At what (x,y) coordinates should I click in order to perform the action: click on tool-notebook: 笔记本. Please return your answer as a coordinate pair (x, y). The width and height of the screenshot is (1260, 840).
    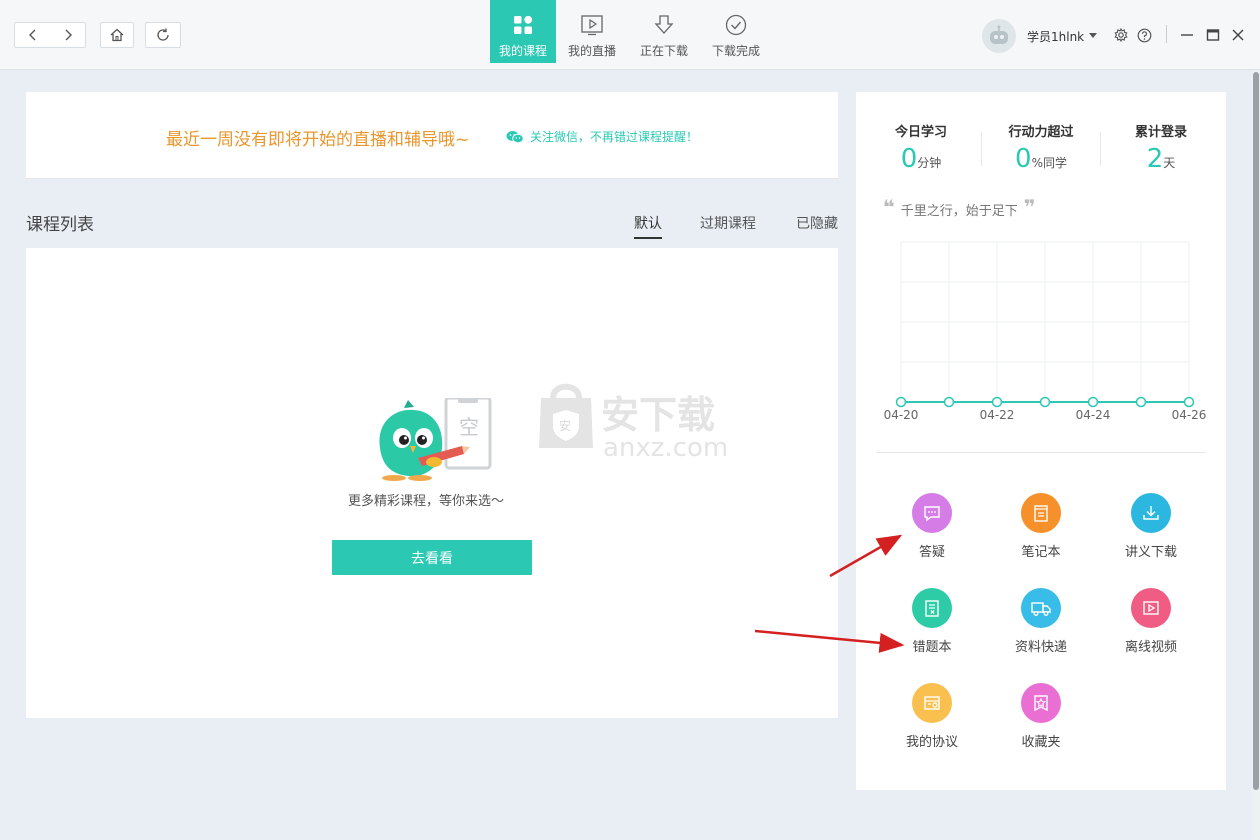
    Looking at the image, I should click on (1041, 526).